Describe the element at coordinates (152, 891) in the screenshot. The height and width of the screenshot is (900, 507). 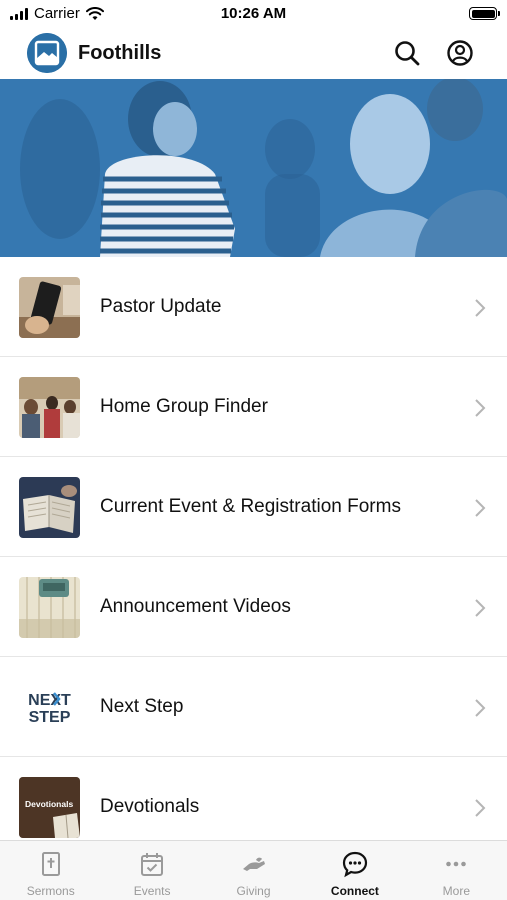
I see `tab-label: Events` at that location.